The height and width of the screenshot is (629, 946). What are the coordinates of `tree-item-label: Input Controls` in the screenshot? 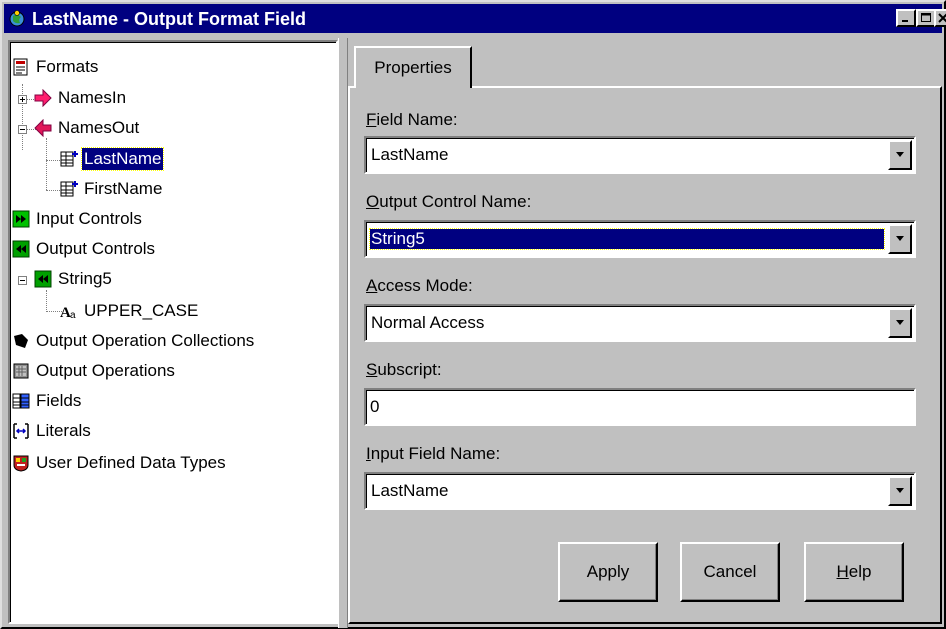 It's located at (89, 218).